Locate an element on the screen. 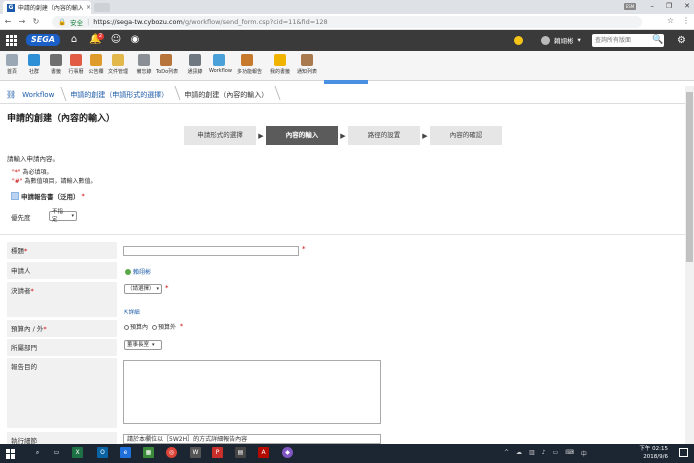 Image resolution: width=694 pixels, height=463 pixels. approver-label: 決請者* is located at coordinates (62, 299).